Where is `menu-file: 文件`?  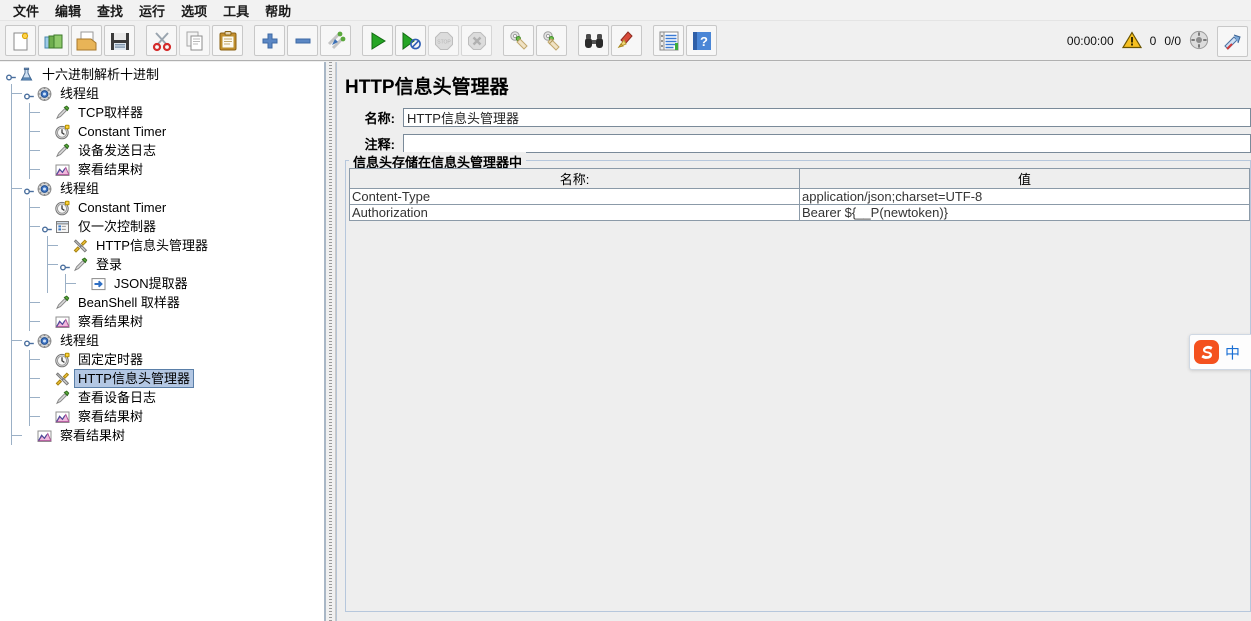 menu-file: 文件 is located at coordinates (26, 10).